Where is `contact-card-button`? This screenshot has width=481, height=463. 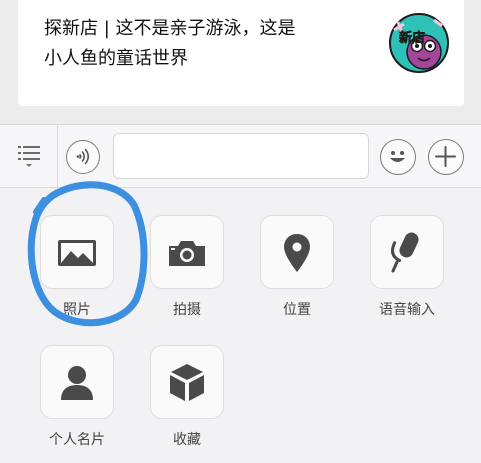 contact-card-button is located at coordinates (77, 382).